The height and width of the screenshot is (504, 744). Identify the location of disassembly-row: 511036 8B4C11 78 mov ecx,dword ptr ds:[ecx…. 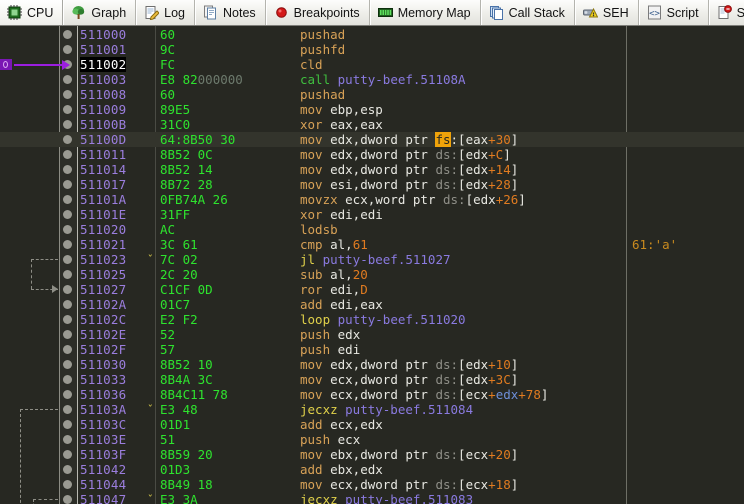
(372, 394).